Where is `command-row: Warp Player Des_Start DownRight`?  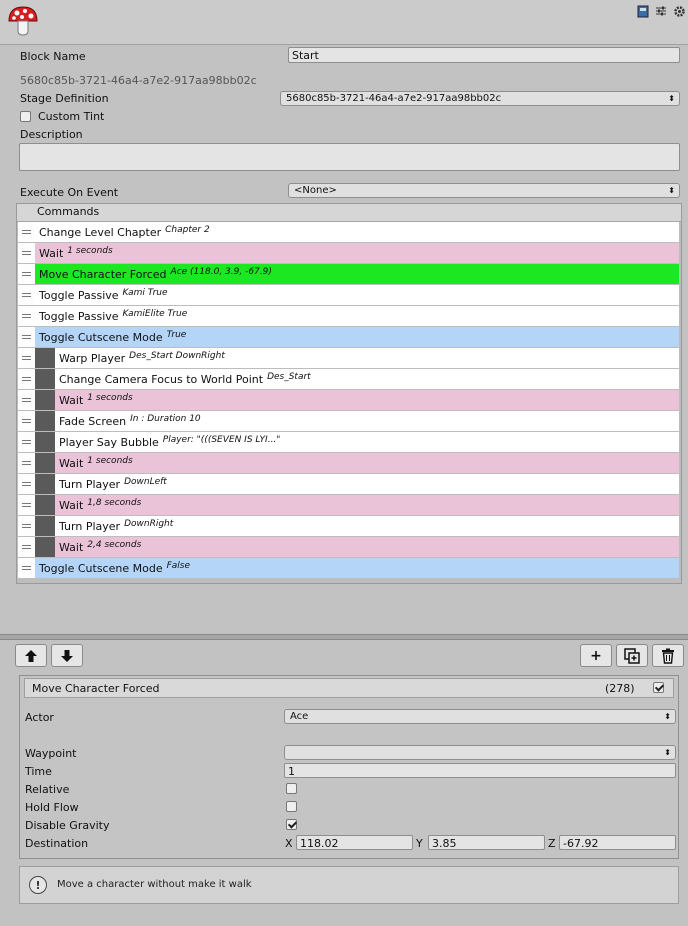 command-row: Warp Player Des_Start DownRight is located at coordinates (348, 358).